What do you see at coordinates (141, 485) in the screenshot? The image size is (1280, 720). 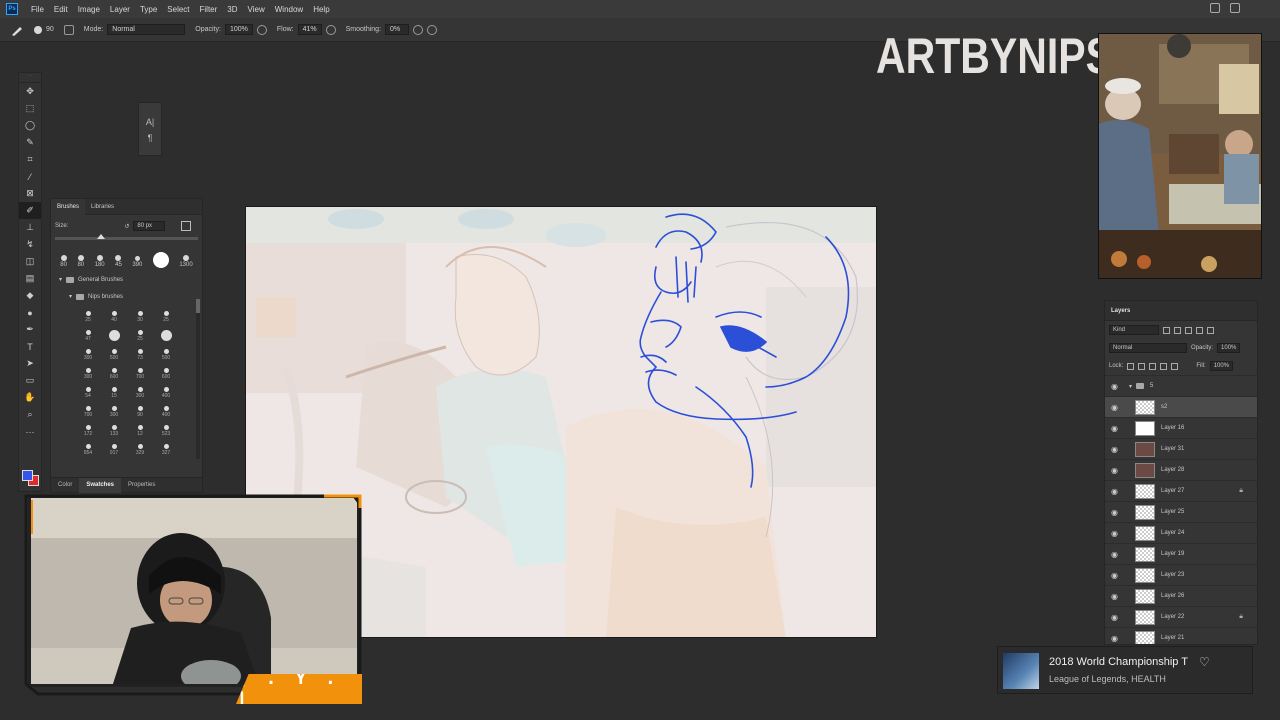 I see `tab-properties: Properties` at bounding box center [141, 485].